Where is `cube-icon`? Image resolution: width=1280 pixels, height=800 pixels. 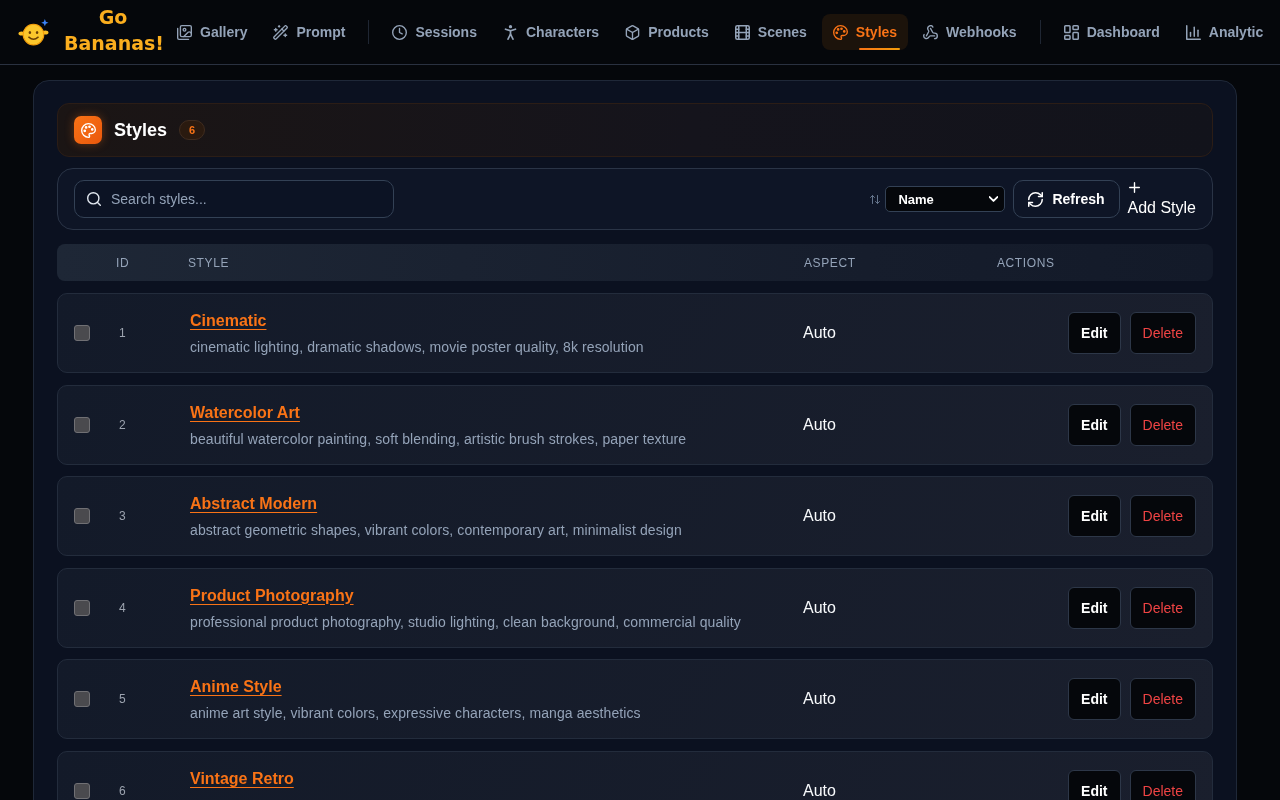 cube-icon is located at coordinates (633, 32).